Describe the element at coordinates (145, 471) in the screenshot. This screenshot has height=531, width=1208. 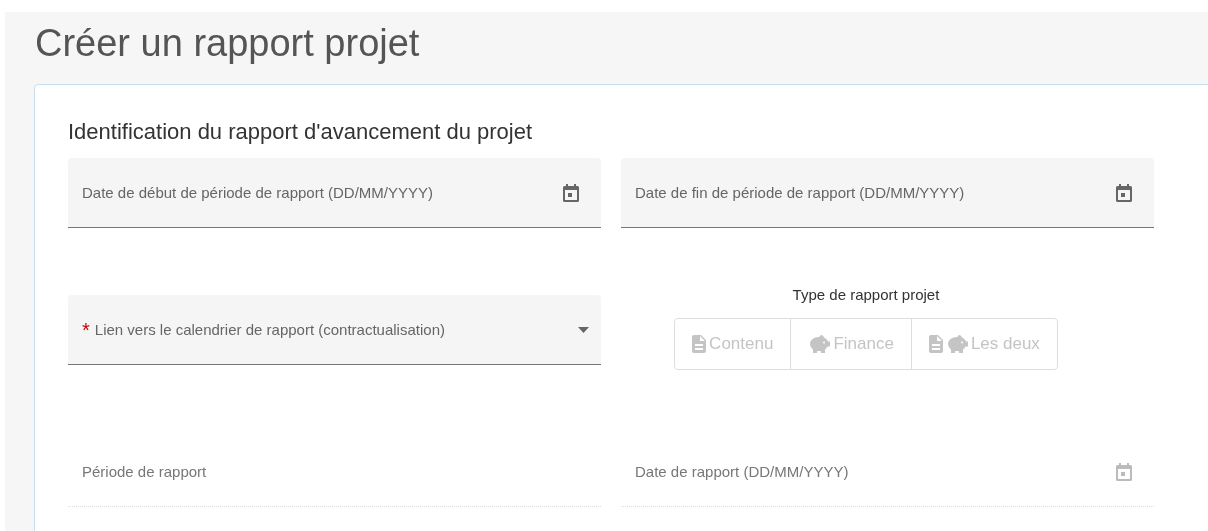
I see `field-label: Période de rapport` at that location.